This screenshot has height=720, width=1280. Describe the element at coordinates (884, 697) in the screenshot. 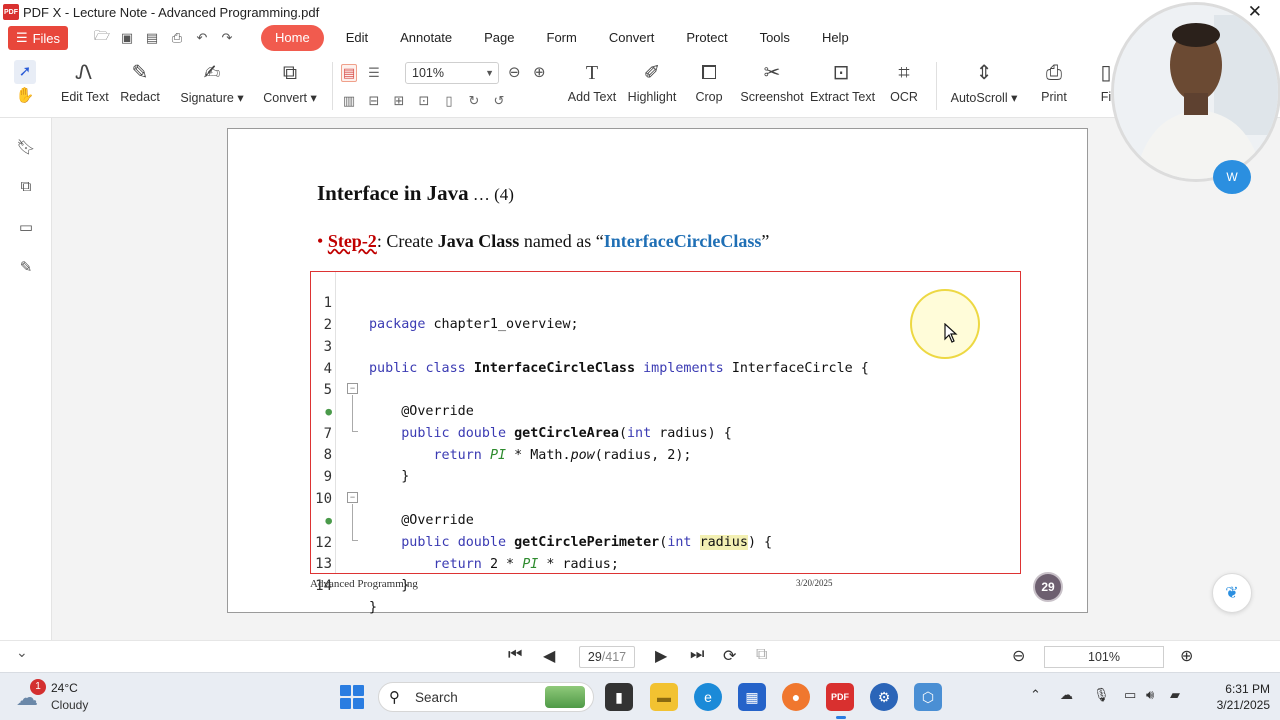

I see `settings-gear-icon: ⚙` at that location.